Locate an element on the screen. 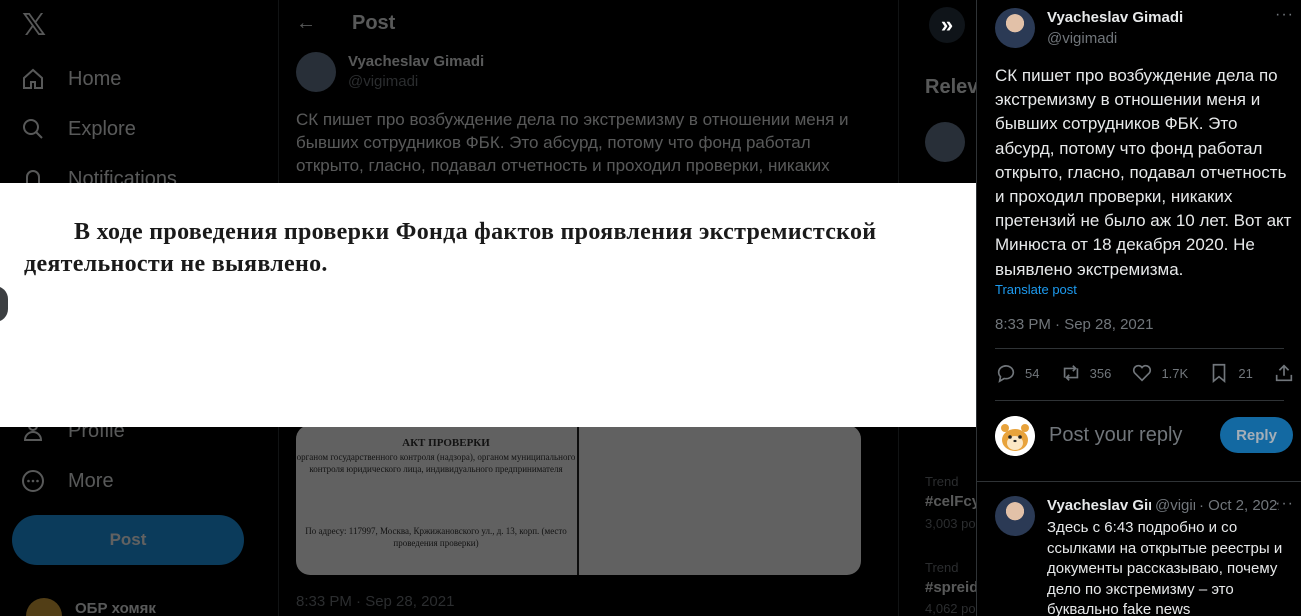  nav-explore: Explore is located at coordinates (78, 129).